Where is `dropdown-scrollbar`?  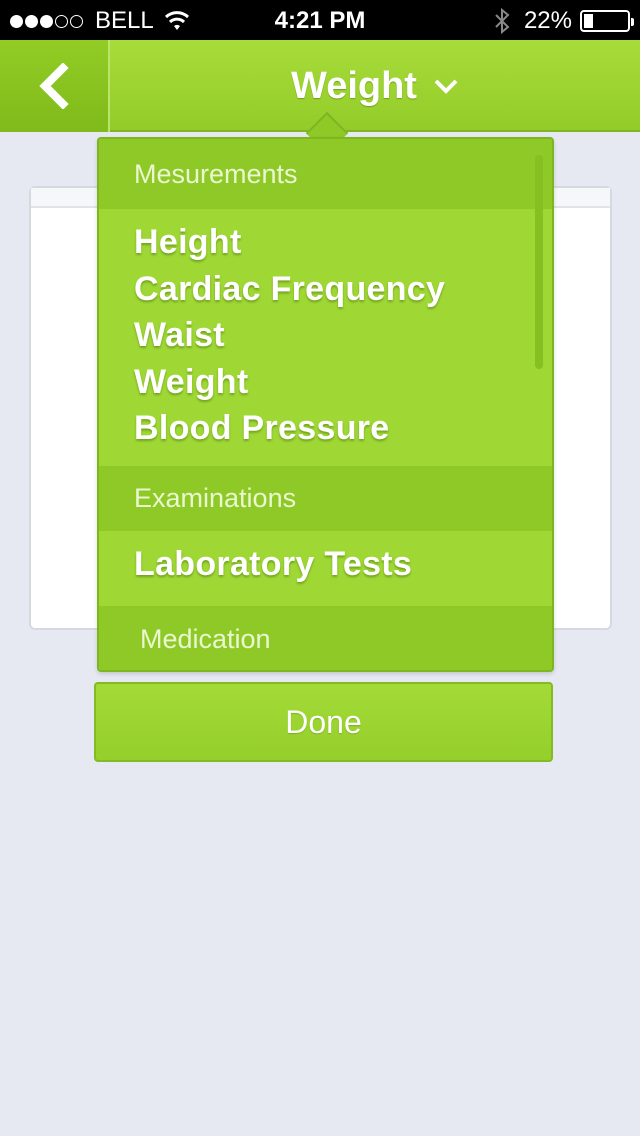
dropdown-scrollbar is located at coordinates (539, 262).